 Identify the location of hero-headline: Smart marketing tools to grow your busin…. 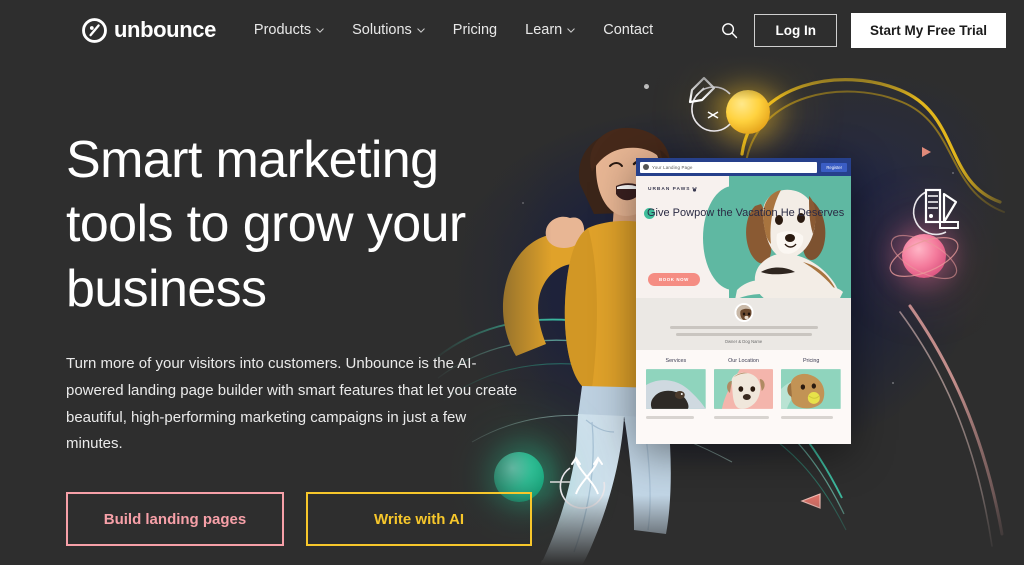
(266, 224).